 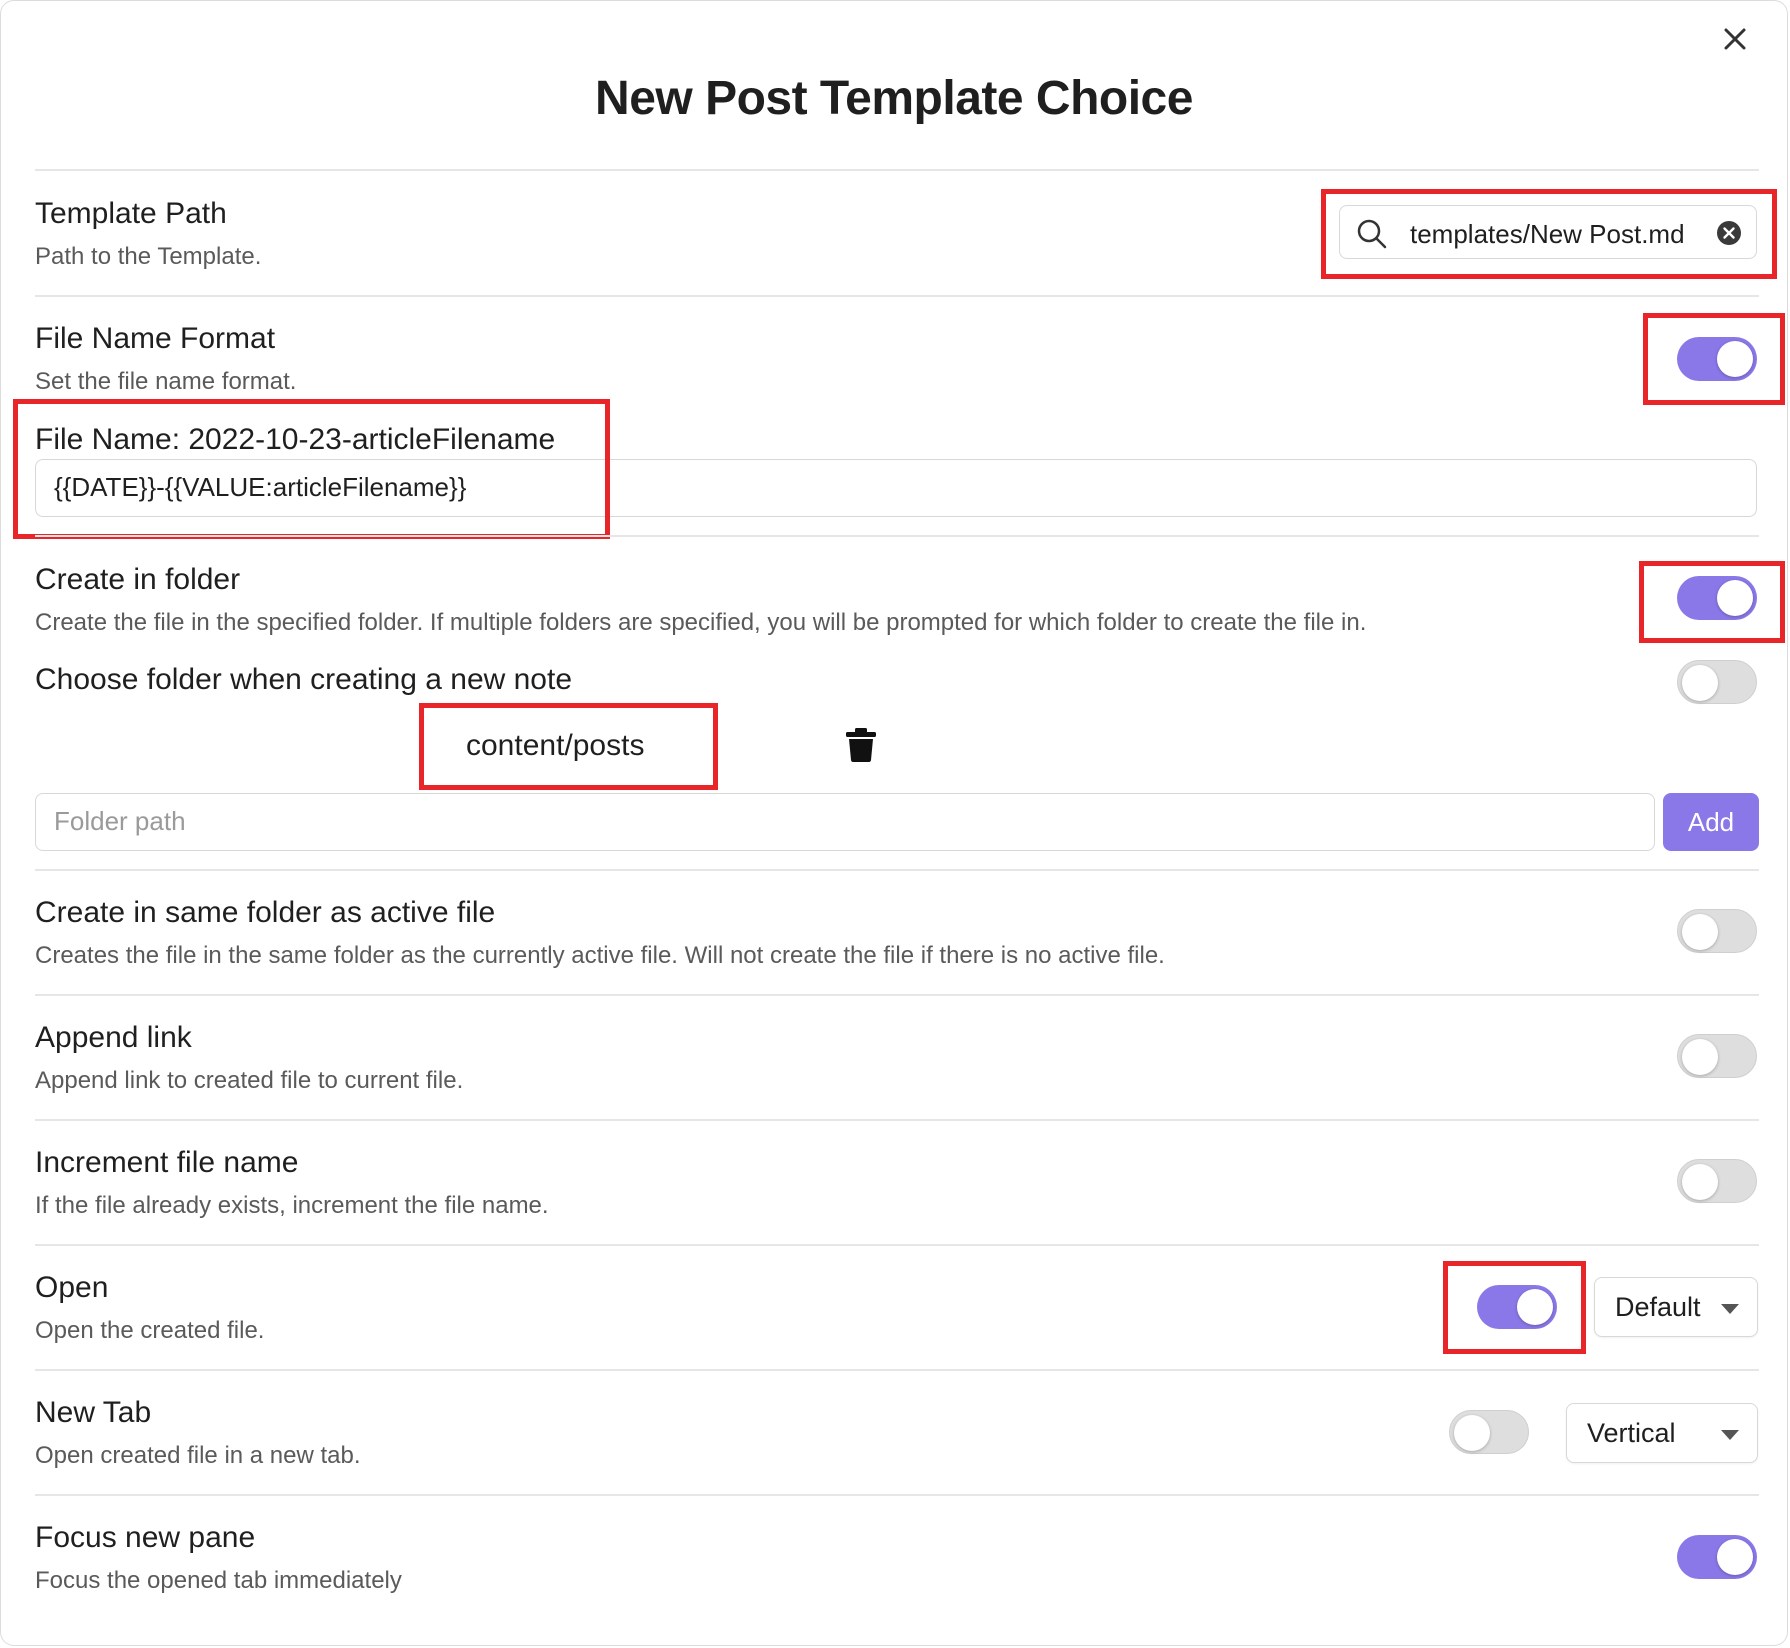 I want to click on open-mode-select: Default, so click(x=1676, y=1307).